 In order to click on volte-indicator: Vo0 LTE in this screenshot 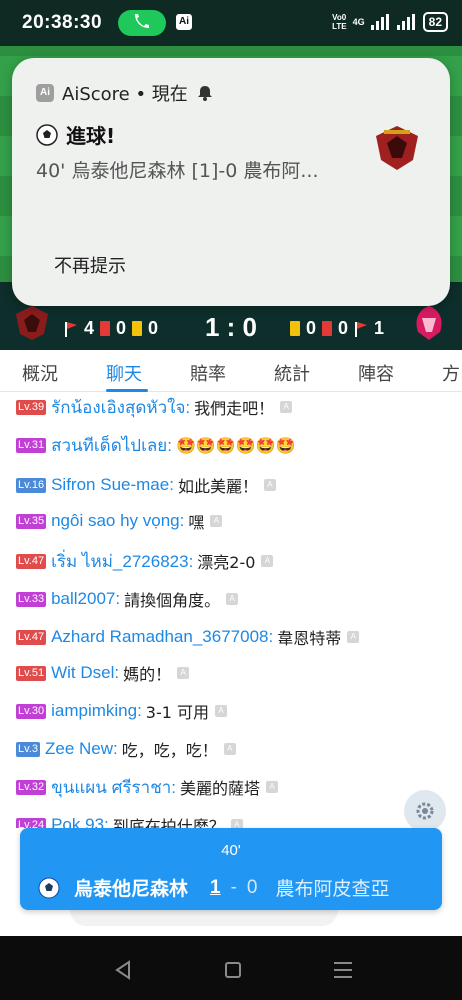, I will do `click(339, 22)`.